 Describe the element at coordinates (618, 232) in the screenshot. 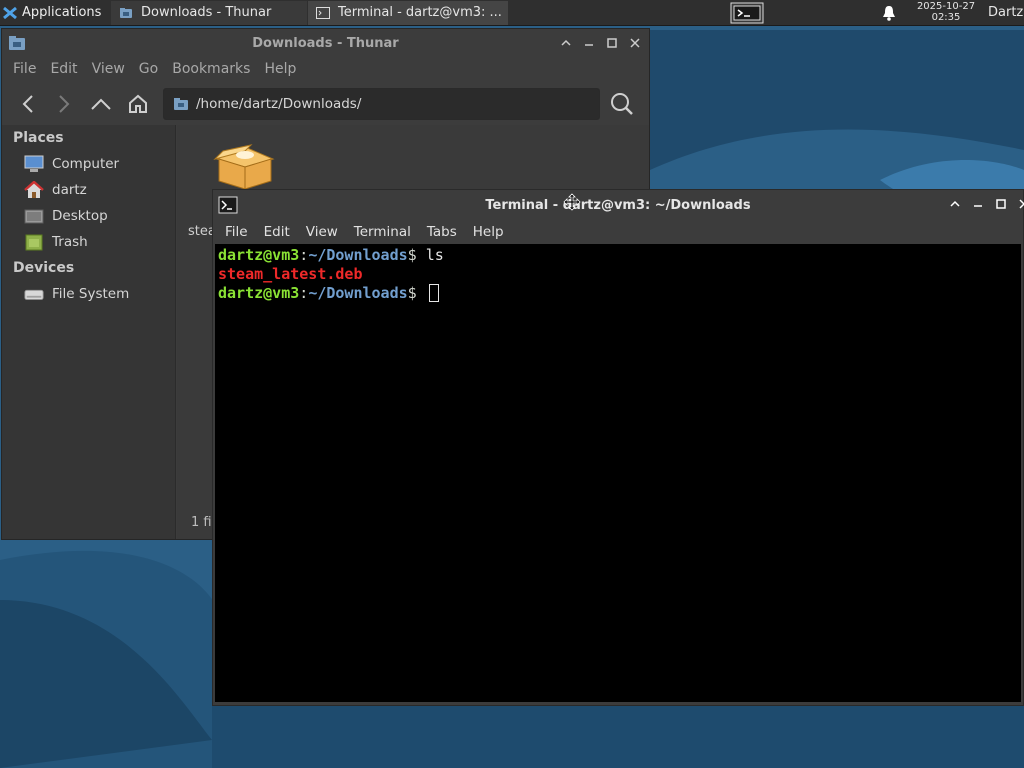

I see `terminal-menubar: File Edit View Terminal Tabs Help` at that location.